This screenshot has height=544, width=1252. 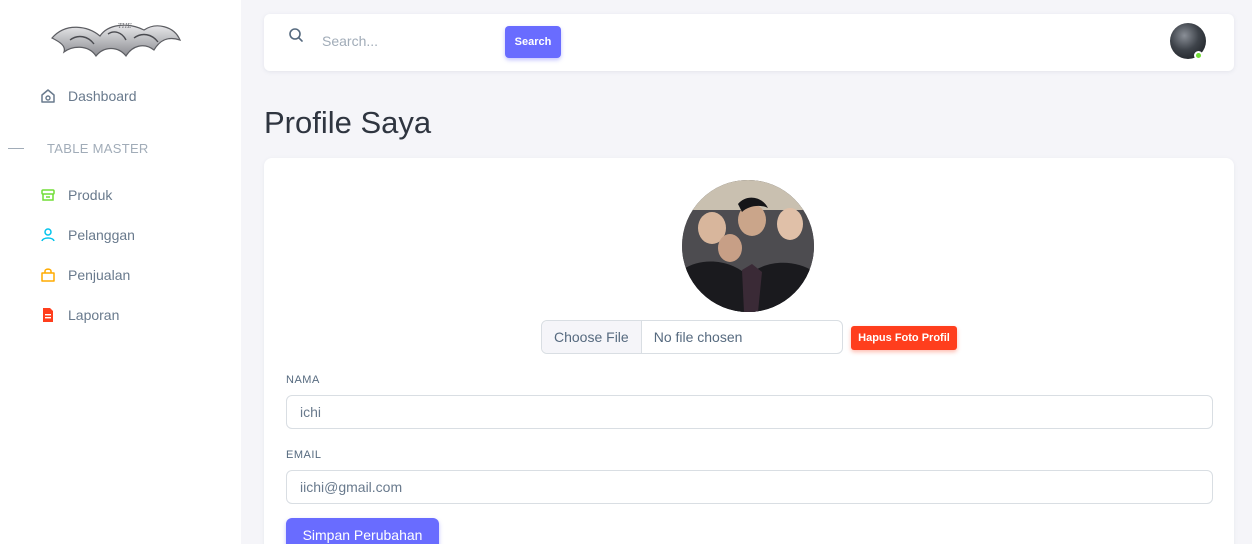 I want to click on sidebar-item-pelanggan: Pelanggan, so click(x=87, y=235).